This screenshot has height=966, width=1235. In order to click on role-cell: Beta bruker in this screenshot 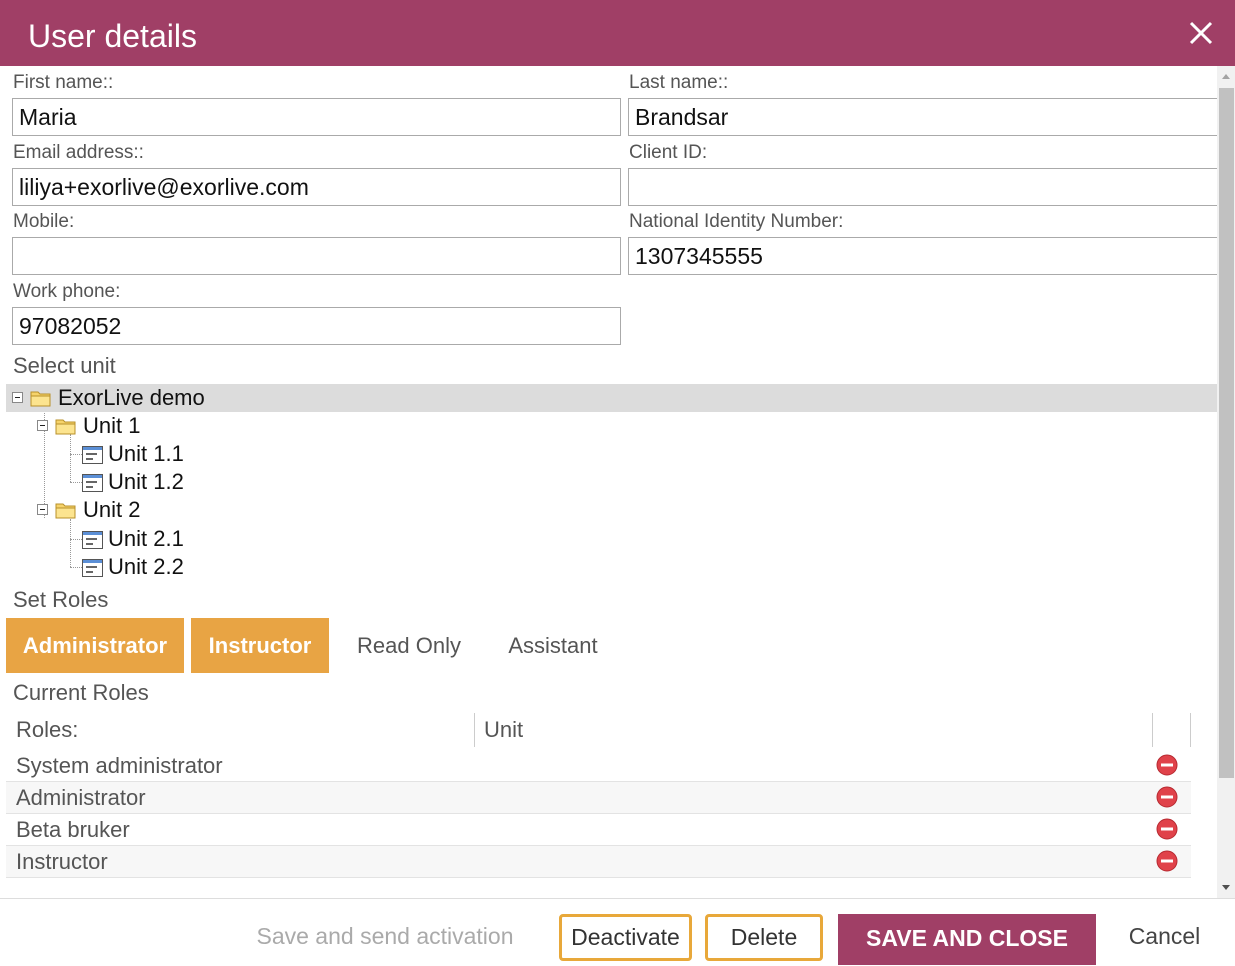, I will do `click(73, 829)`.